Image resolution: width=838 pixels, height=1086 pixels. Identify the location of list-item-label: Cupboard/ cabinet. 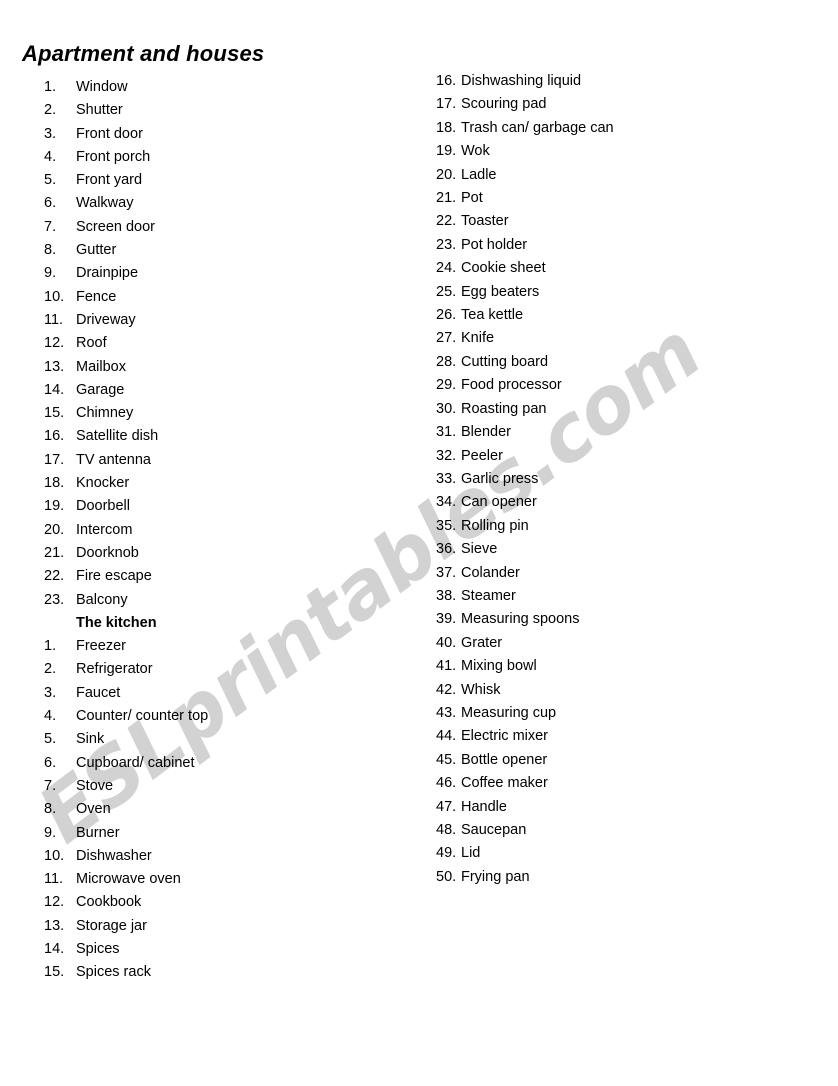
(135, 762).